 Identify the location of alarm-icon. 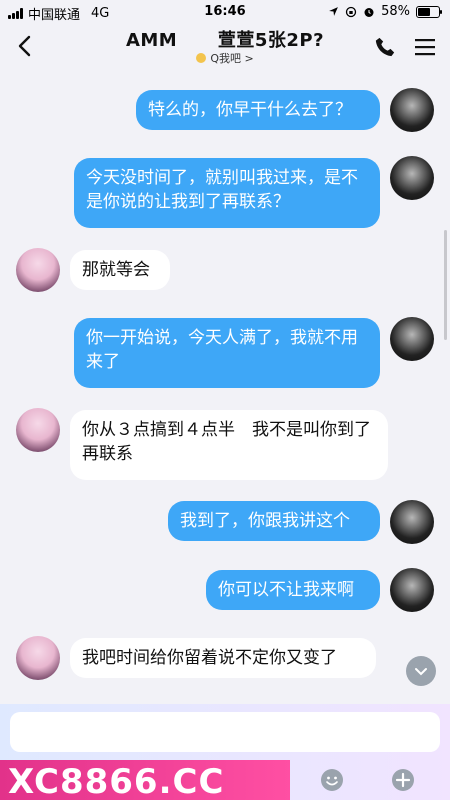
(369, 12).